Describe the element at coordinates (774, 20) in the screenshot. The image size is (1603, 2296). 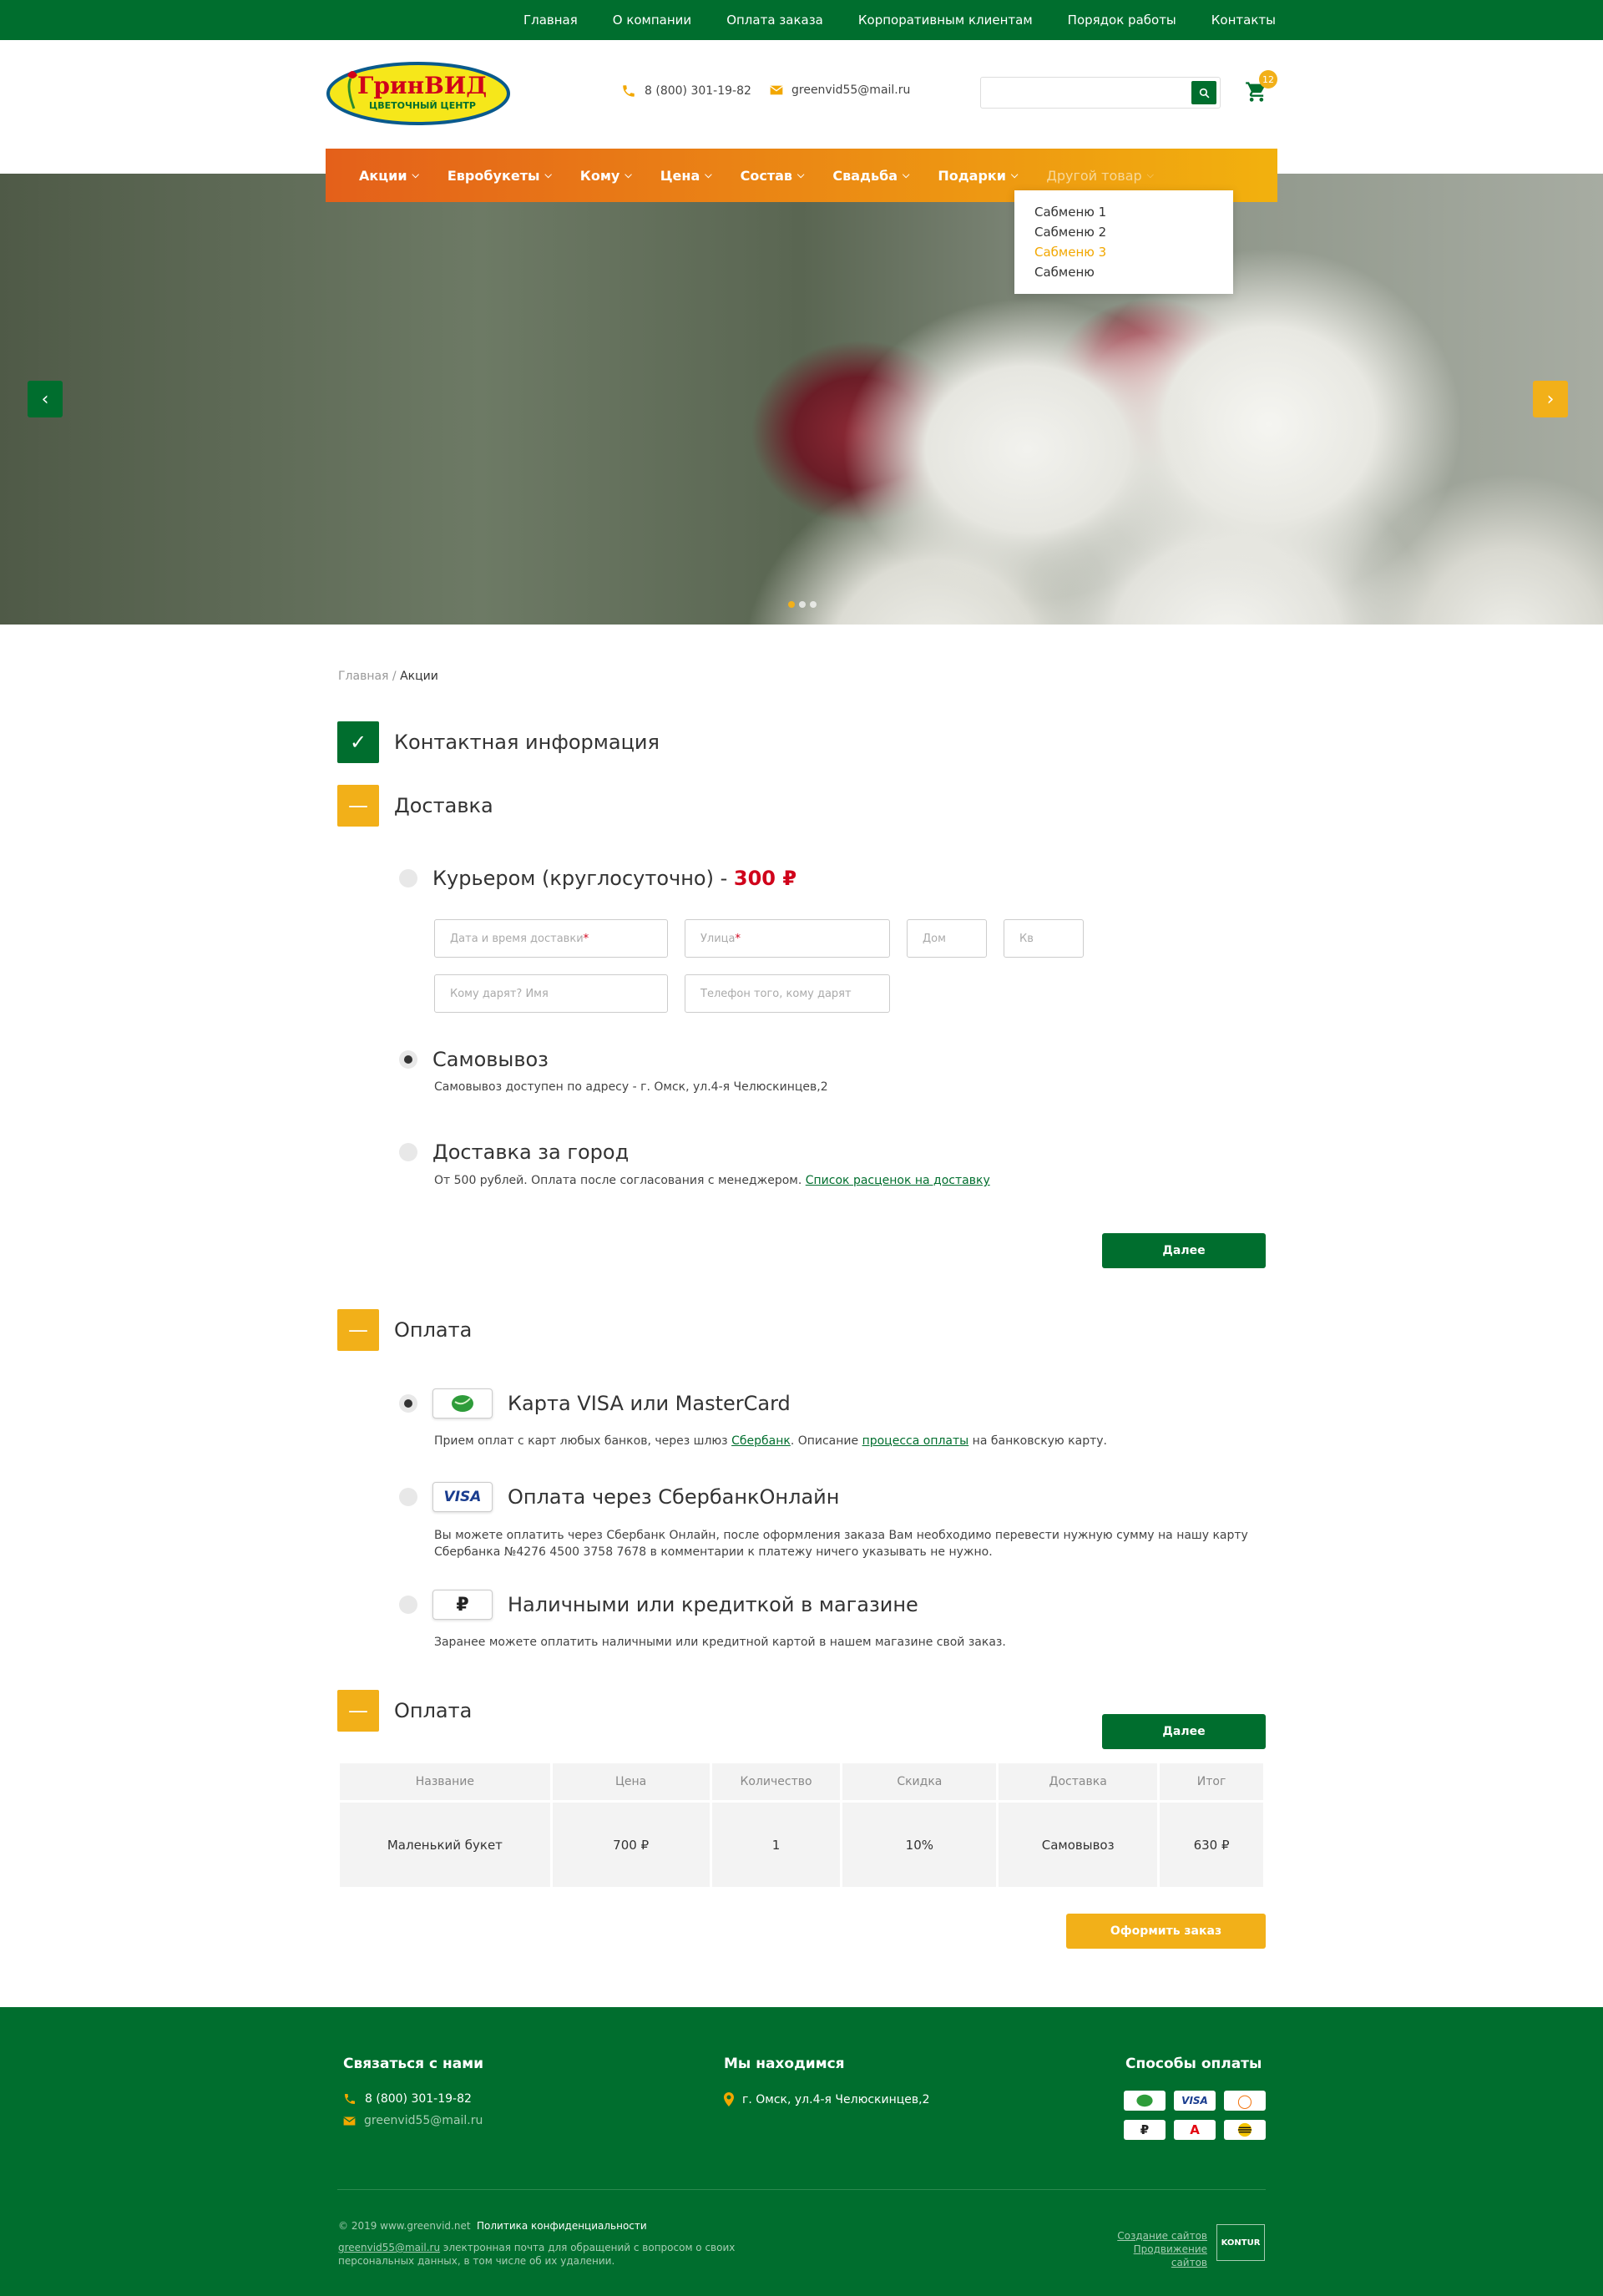
I see `top-nav-payment: Оплата заказа` at that location.